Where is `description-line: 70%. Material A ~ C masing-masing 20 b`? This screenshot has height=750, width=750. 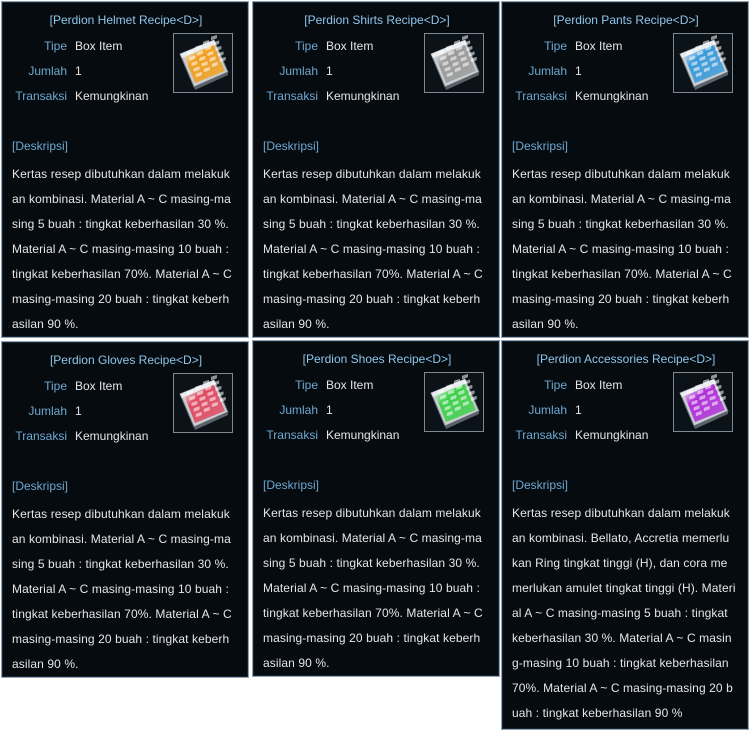 description-line: 70%. Material A ~ C masing-masing 20 b is located at coordinates (622, 688).